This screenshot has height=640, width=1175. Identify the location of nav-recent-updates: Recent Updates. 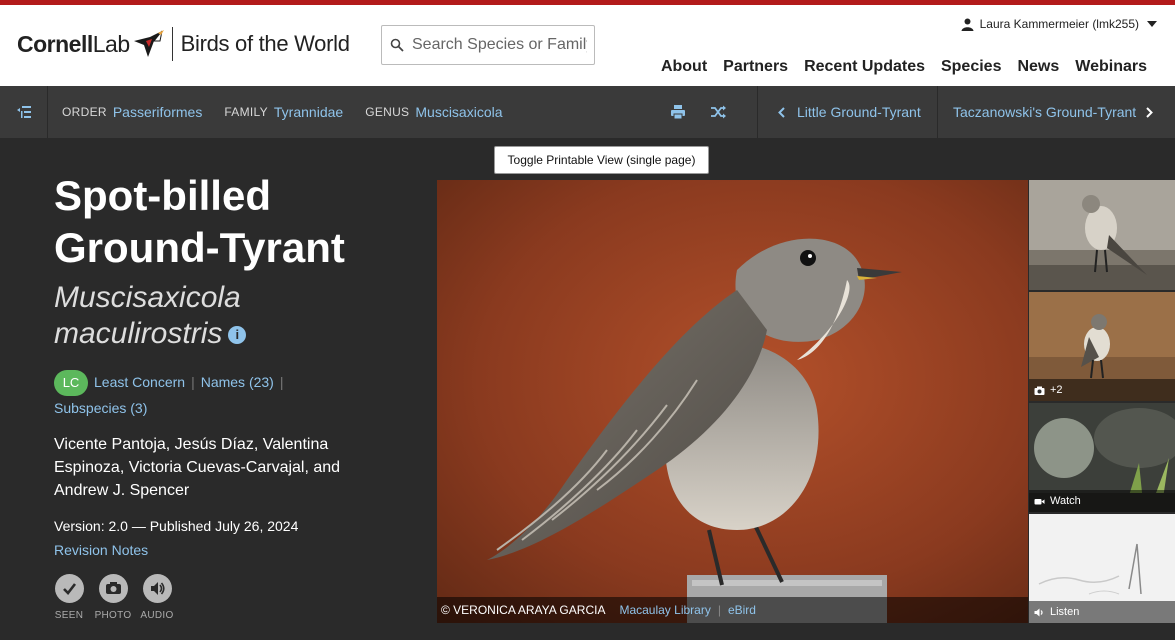
(864, 67).